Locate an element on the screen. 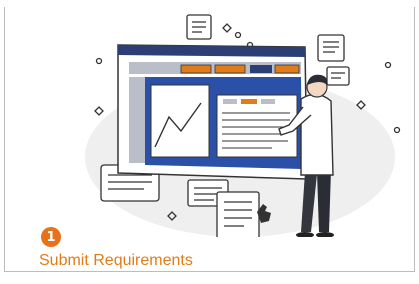  line-chart-icon is located at coordinates (180, 121).